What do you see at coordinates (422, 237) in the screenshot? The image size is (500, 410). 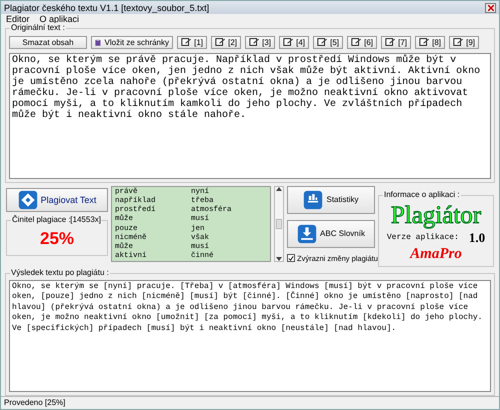 I see `version-label: Verze aplikace:` at bounding box center [422, 237].